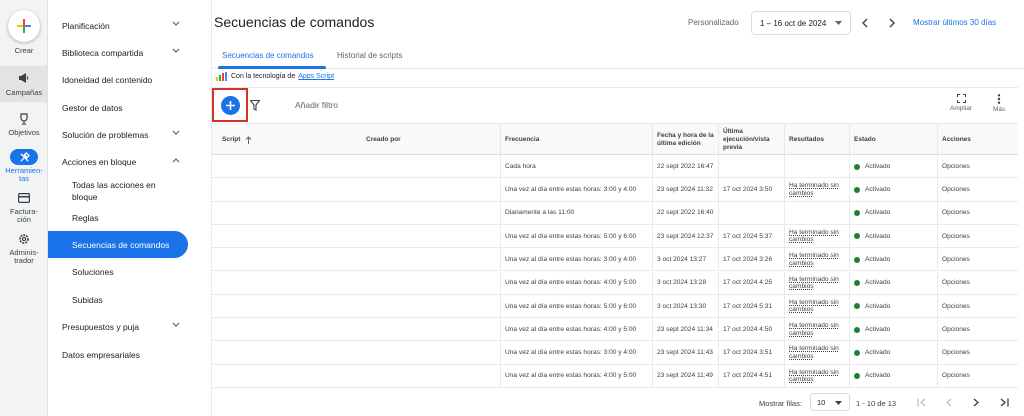  Describe the element at coordinates (838, 403) in the screenshot. I see `caret-down-icon` at that location.